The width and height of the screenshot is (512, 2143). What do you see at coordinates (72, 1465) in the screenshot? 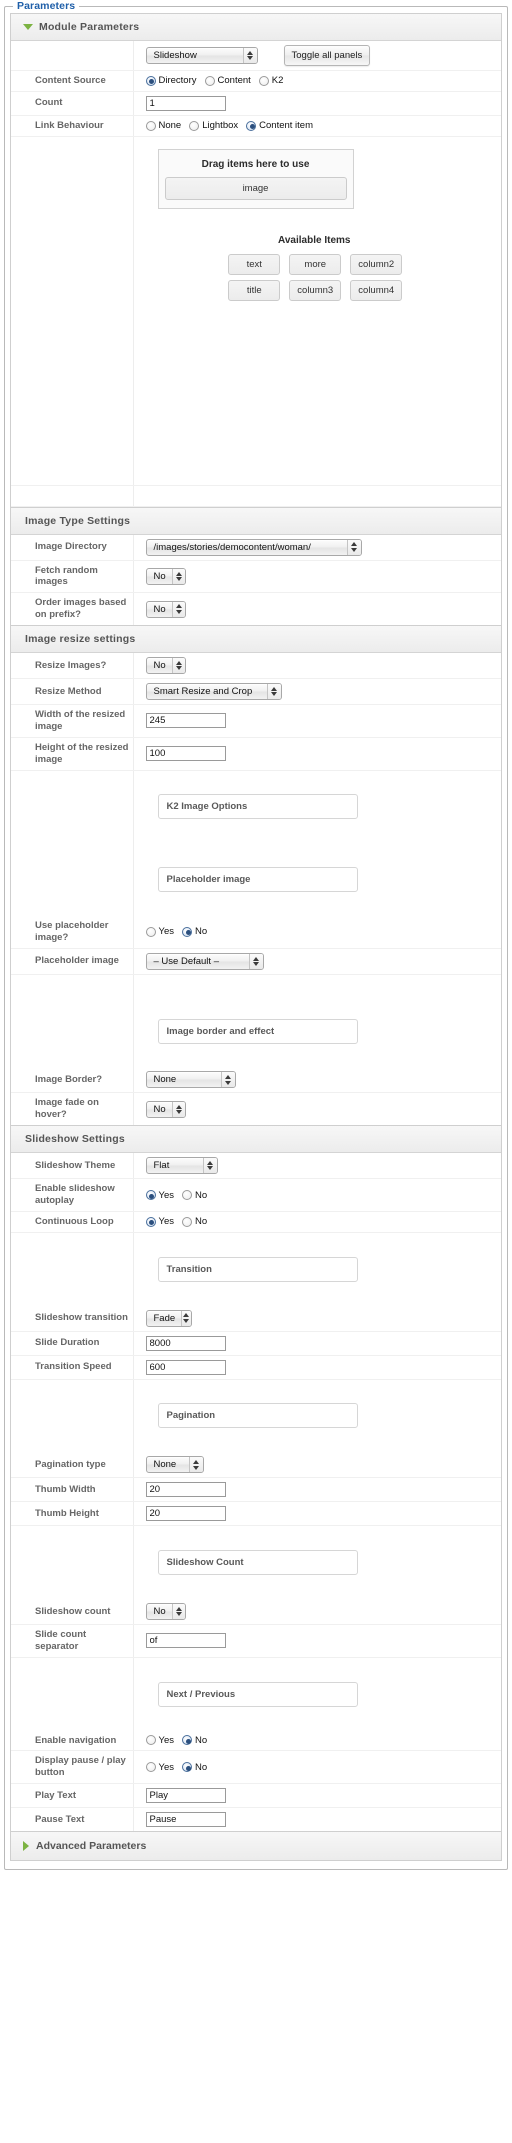
I see `row-label-pagination-type: Pagination type` at bounding box center [72, 1465].